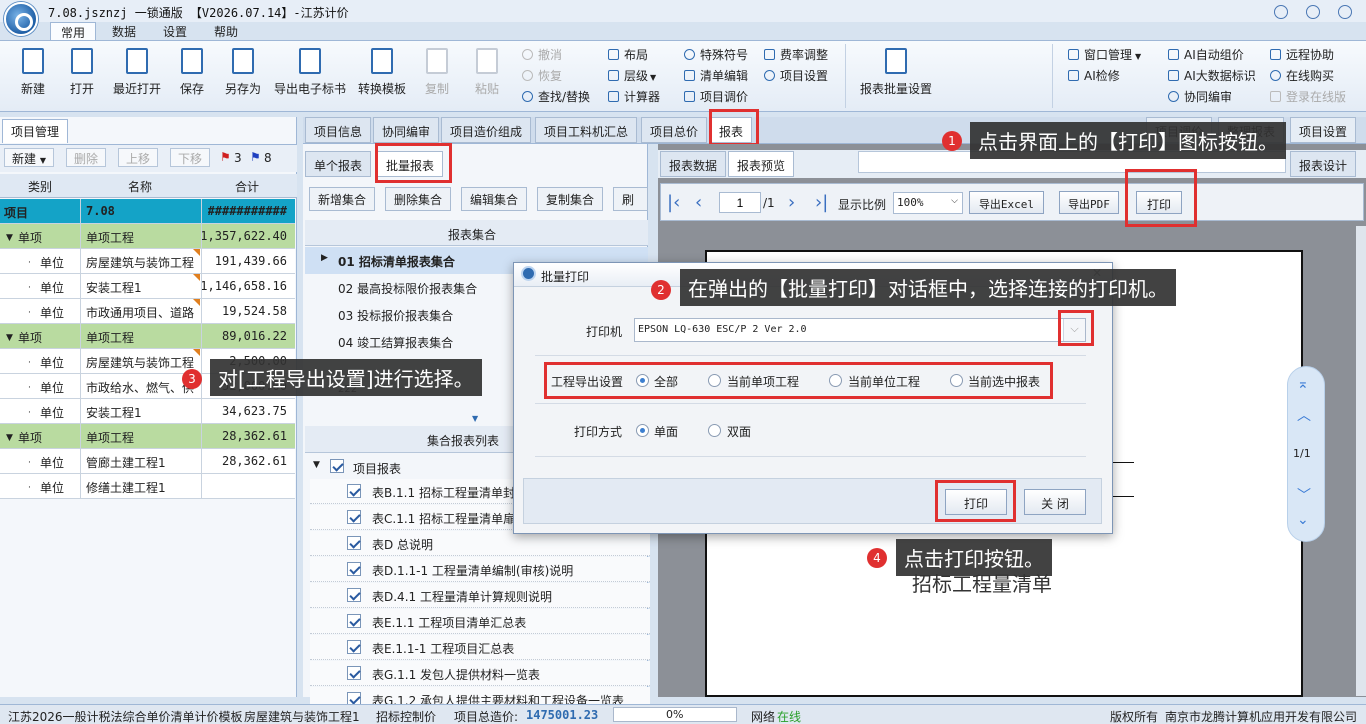 This screenshot has width=1366, height=724. Describe the element at coordinates (486, 130) in the screenshot. I see `tab-cost-composition: 项目造价组成` at that location.